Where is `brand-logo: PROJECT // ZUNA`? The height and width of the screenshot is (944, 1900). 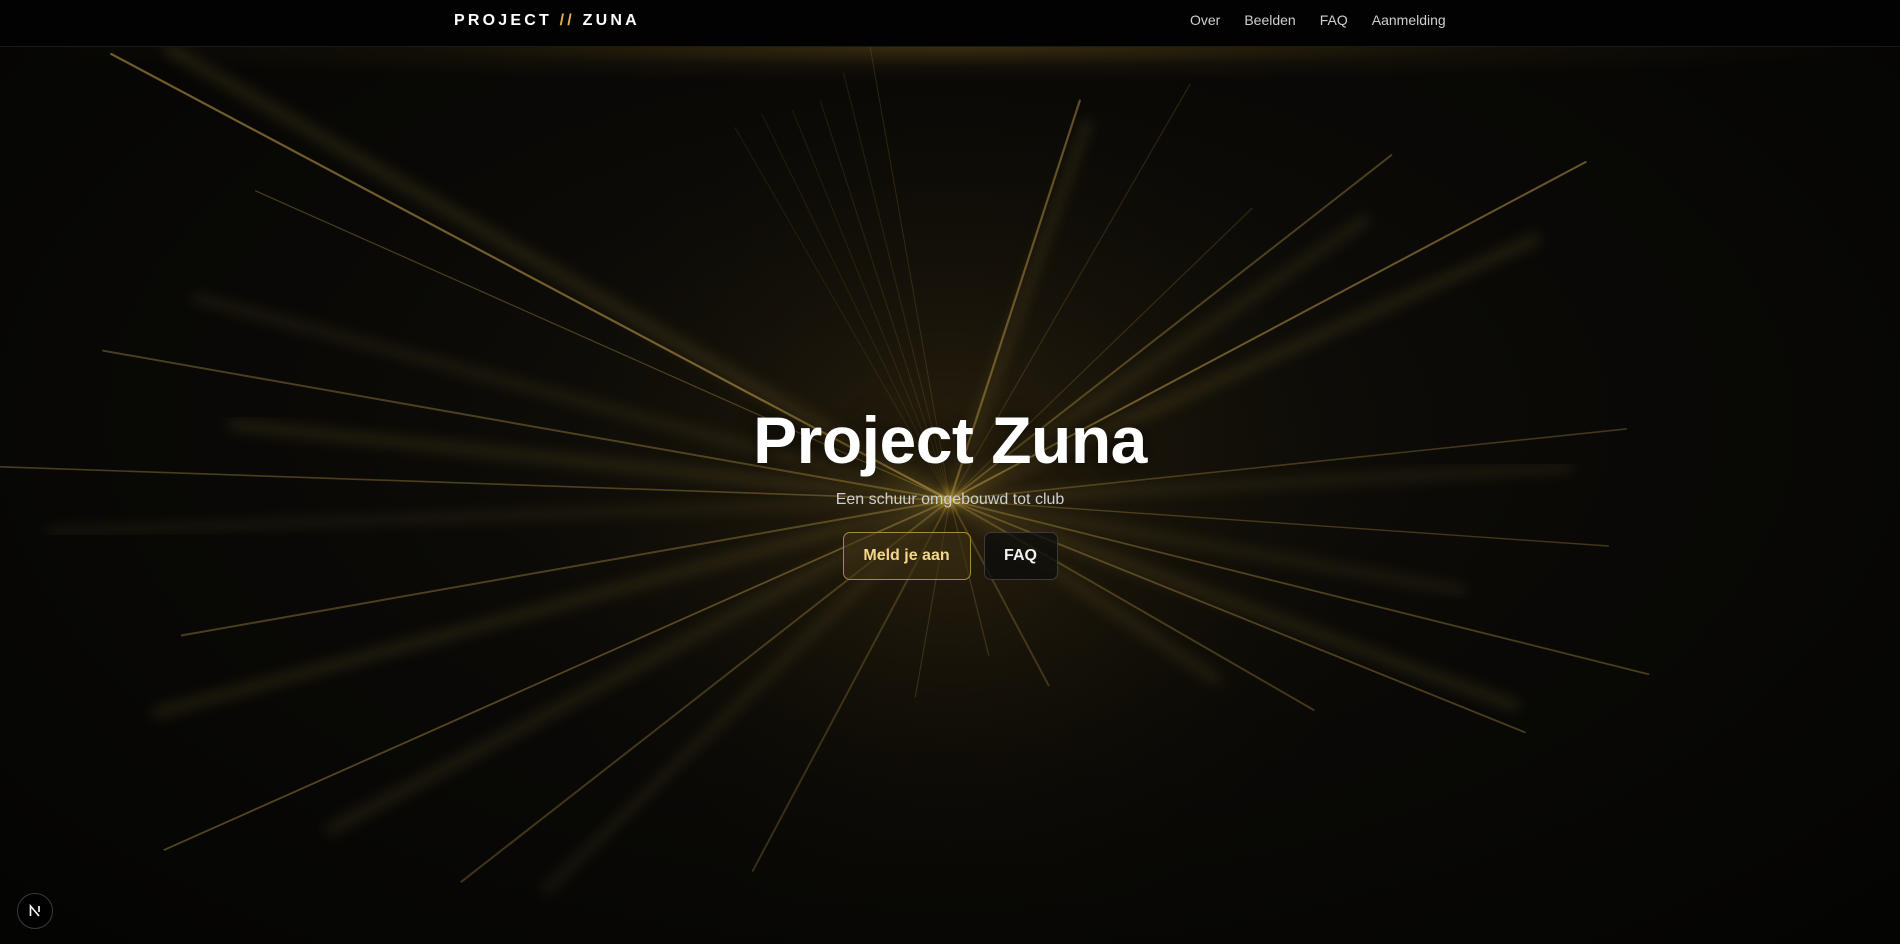 brand-logo: PROJECT // ZUNA is located at coordinates (547, 21).